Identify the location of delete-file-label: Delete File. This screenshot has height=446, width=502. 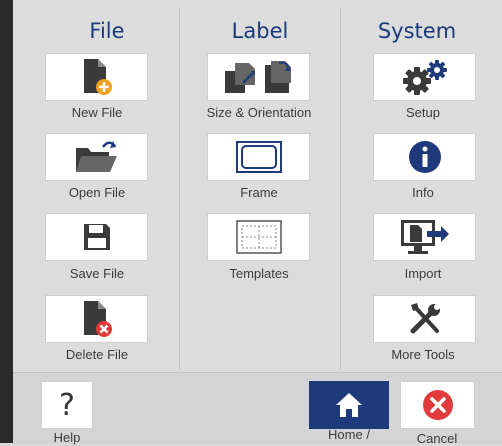
(97, 354).